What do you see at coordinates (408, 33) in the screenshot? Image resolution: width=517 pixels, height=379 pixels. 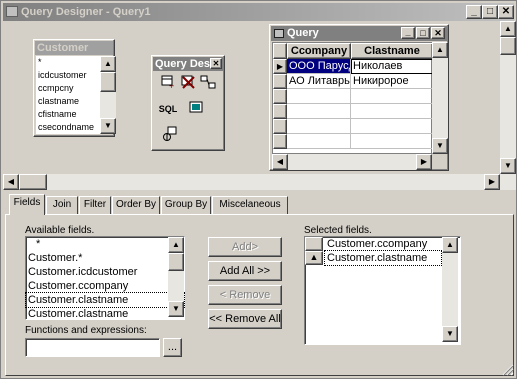 I see `query-minimize-button: _` at bounding box center [408, 33].